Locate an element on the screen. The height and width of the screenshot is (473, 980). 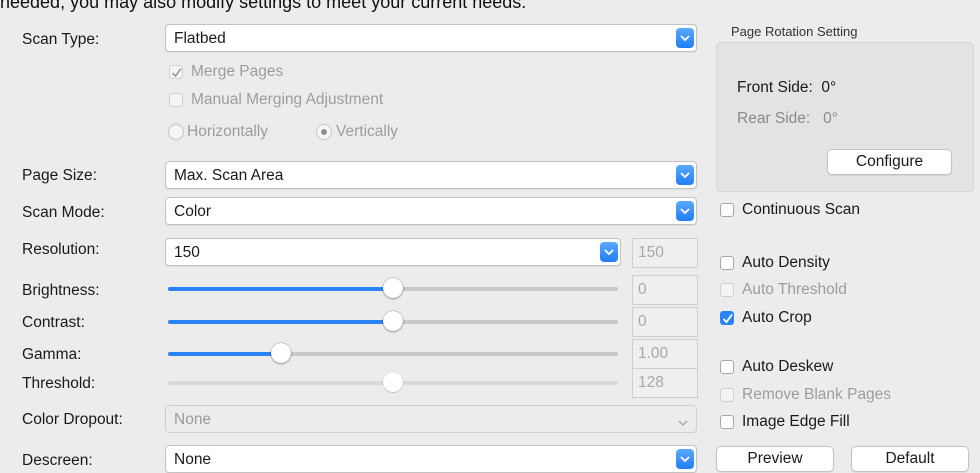
rotation-group-title: Page Rotation Setting is located at coordinates (794, 31).